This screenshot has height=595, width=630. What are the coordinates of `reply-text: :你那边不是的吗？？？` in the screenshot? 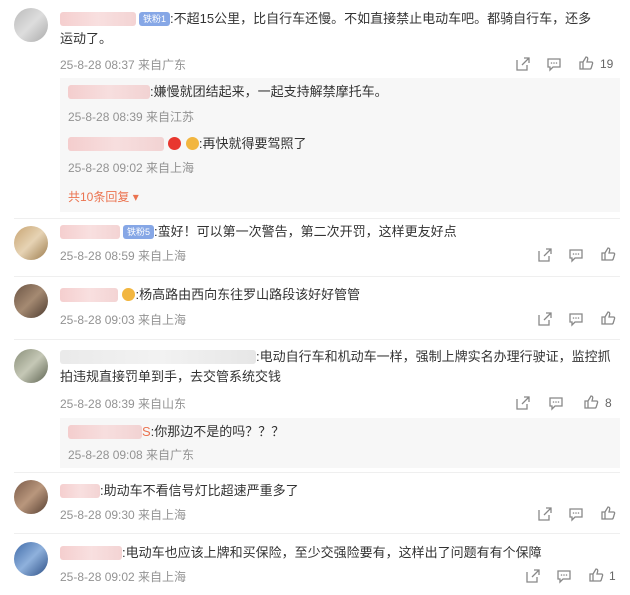 It's located at (217, 431).